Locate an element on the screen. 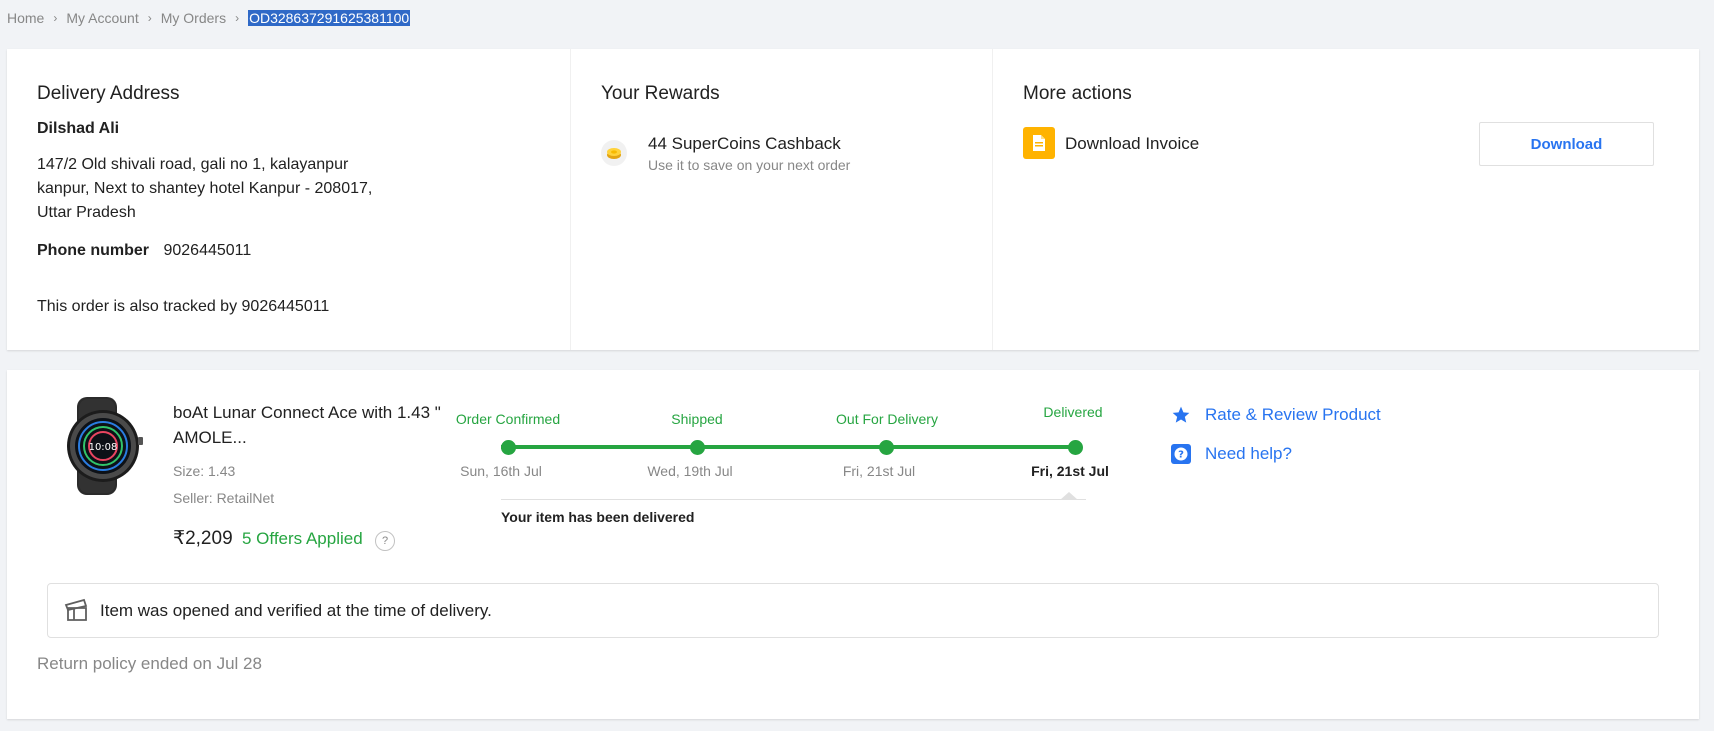 Image resolution: width=1714 pixels, height=731 pixels. invoice-icon is located at coordinates (1039, 143).